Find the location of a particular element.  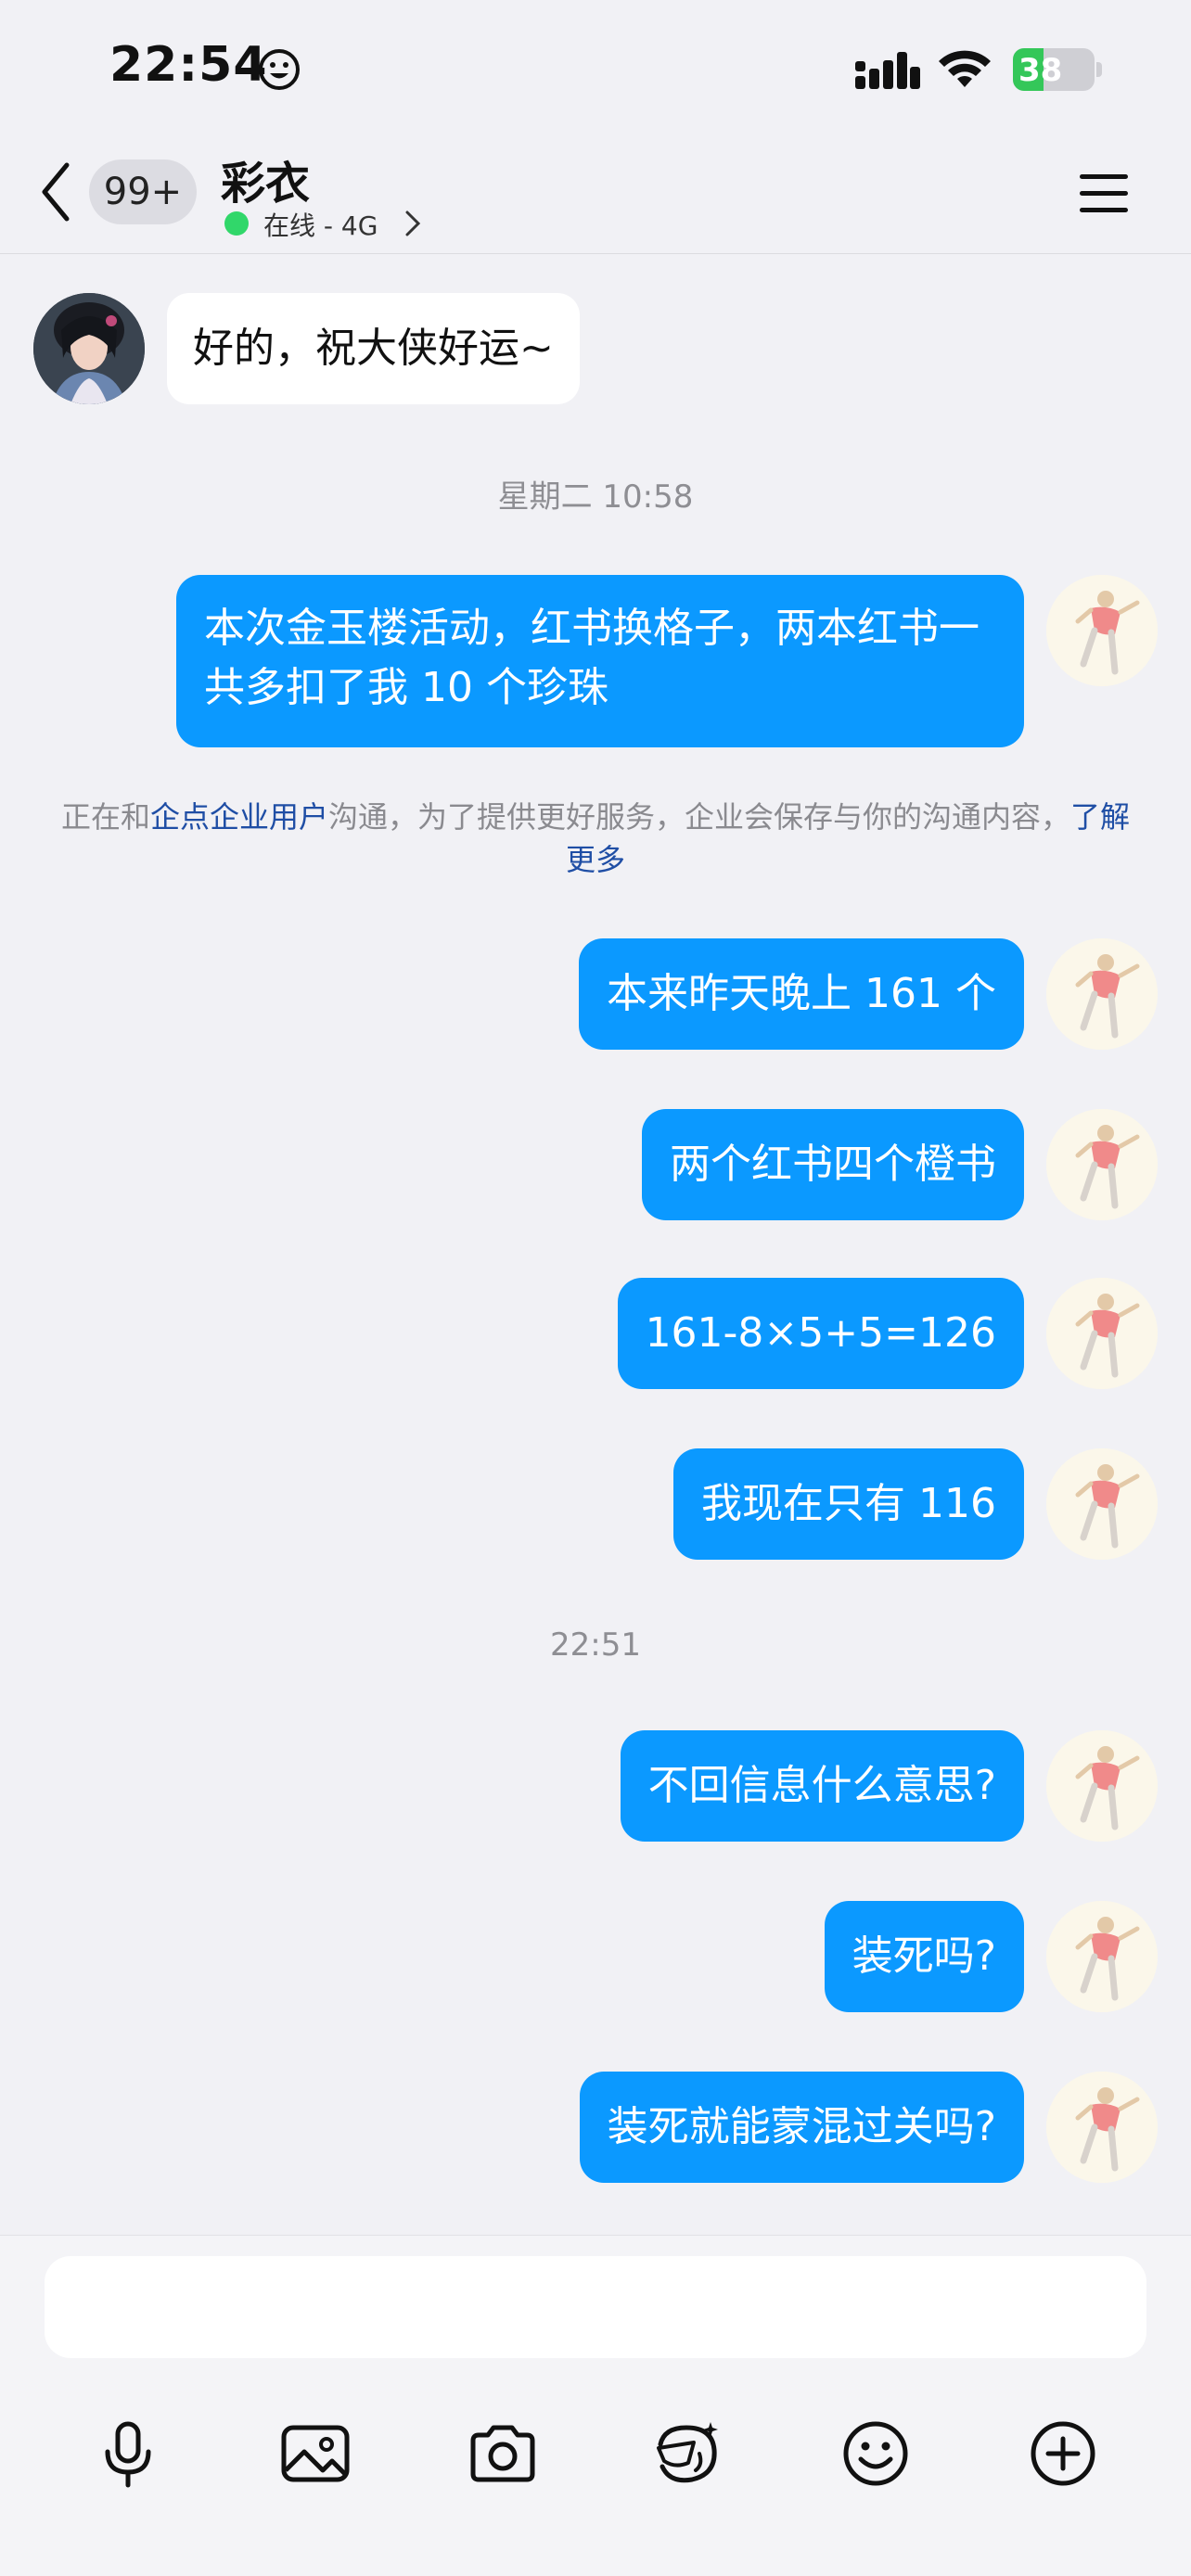

smiley-icon is located at coordinates (279, 69).